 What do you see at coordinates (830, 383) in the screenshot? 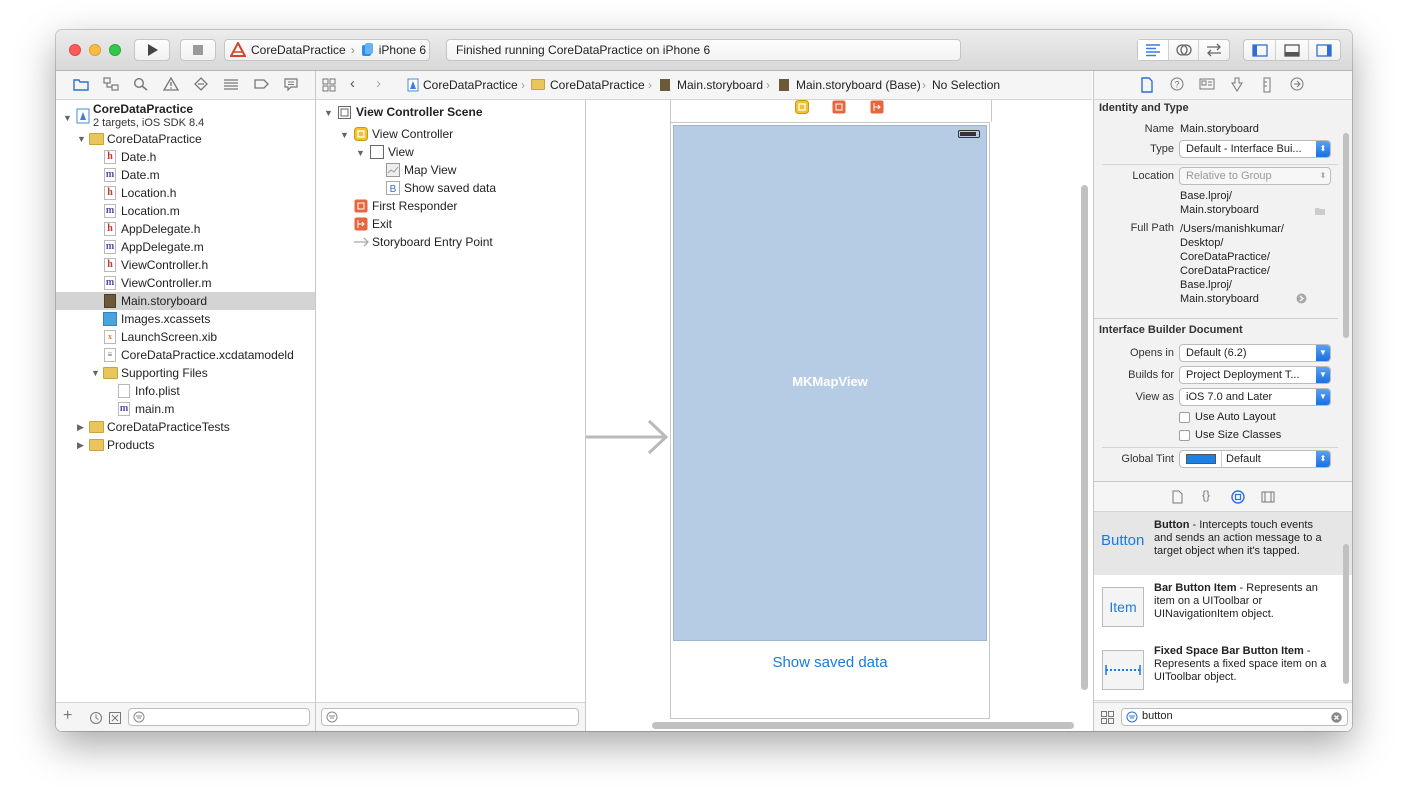
I see `map-view: MKMapView` at bounding box center [830, 383].